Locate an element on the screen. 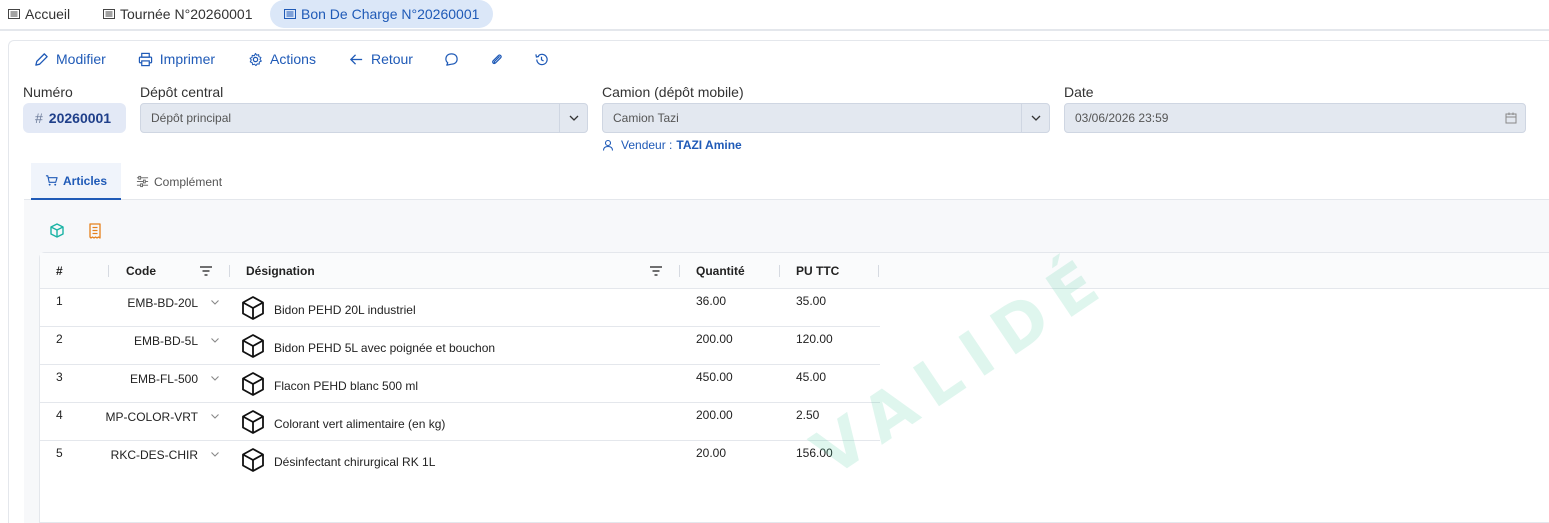 The width and height of the screenshot is (1549, 523). printer-icon is located at coordinates (145, 59).